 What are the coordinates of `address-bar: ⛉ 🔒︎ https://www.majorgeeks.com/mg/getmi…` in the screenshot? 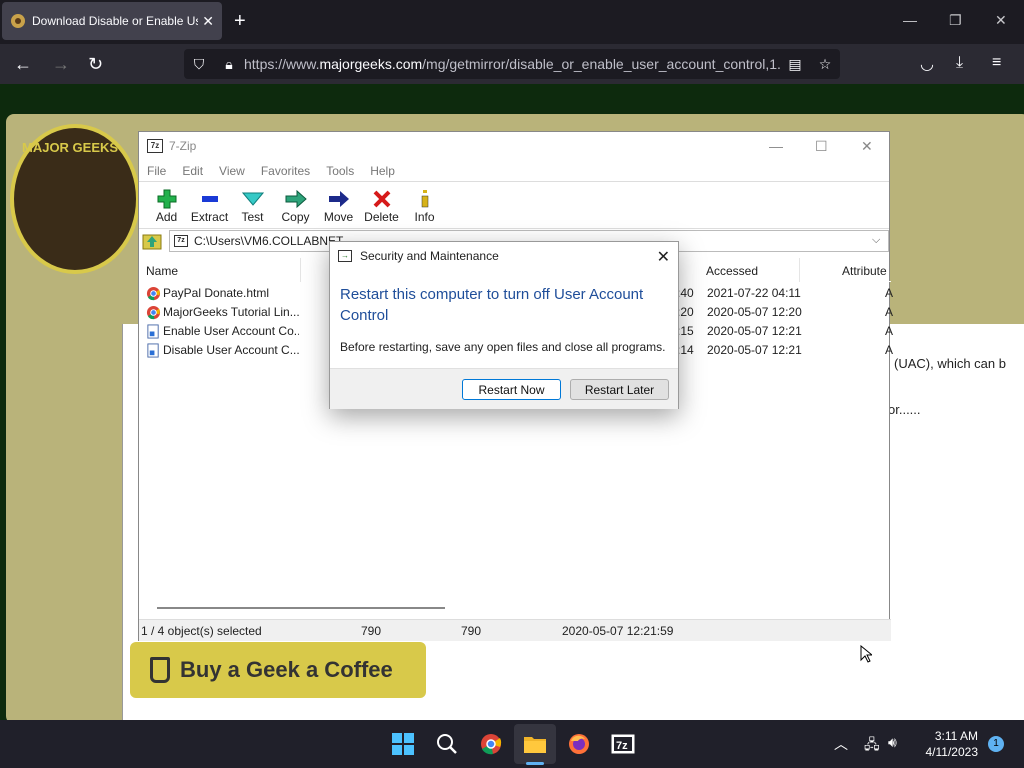 It's located at (512, 64).